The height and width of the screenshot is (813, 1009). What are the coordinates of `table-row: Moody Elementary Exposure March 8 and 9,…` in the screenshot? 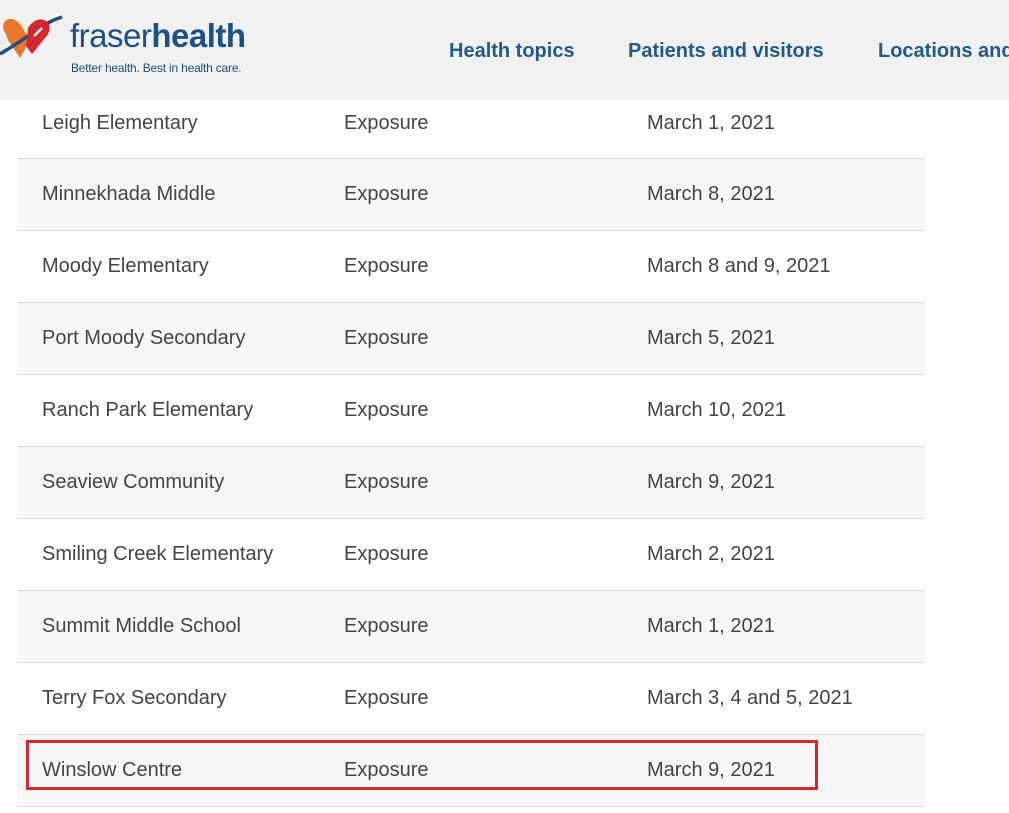 It's located at (471, 267).